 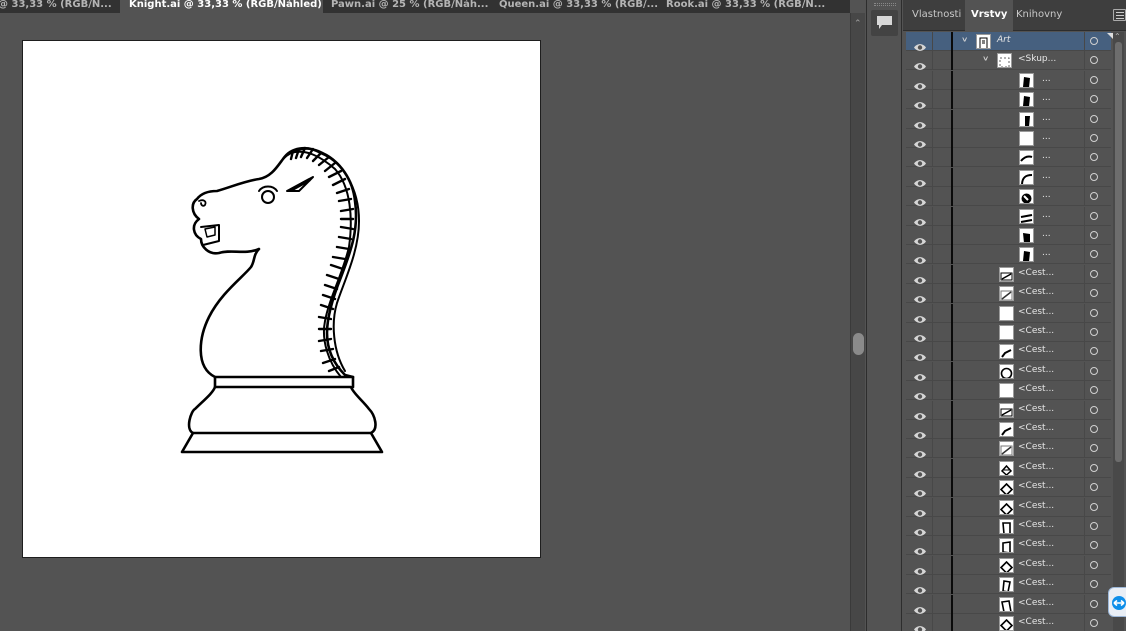 I want to click on tab-libraries: Knihovny, so click(x=1039, y=15).